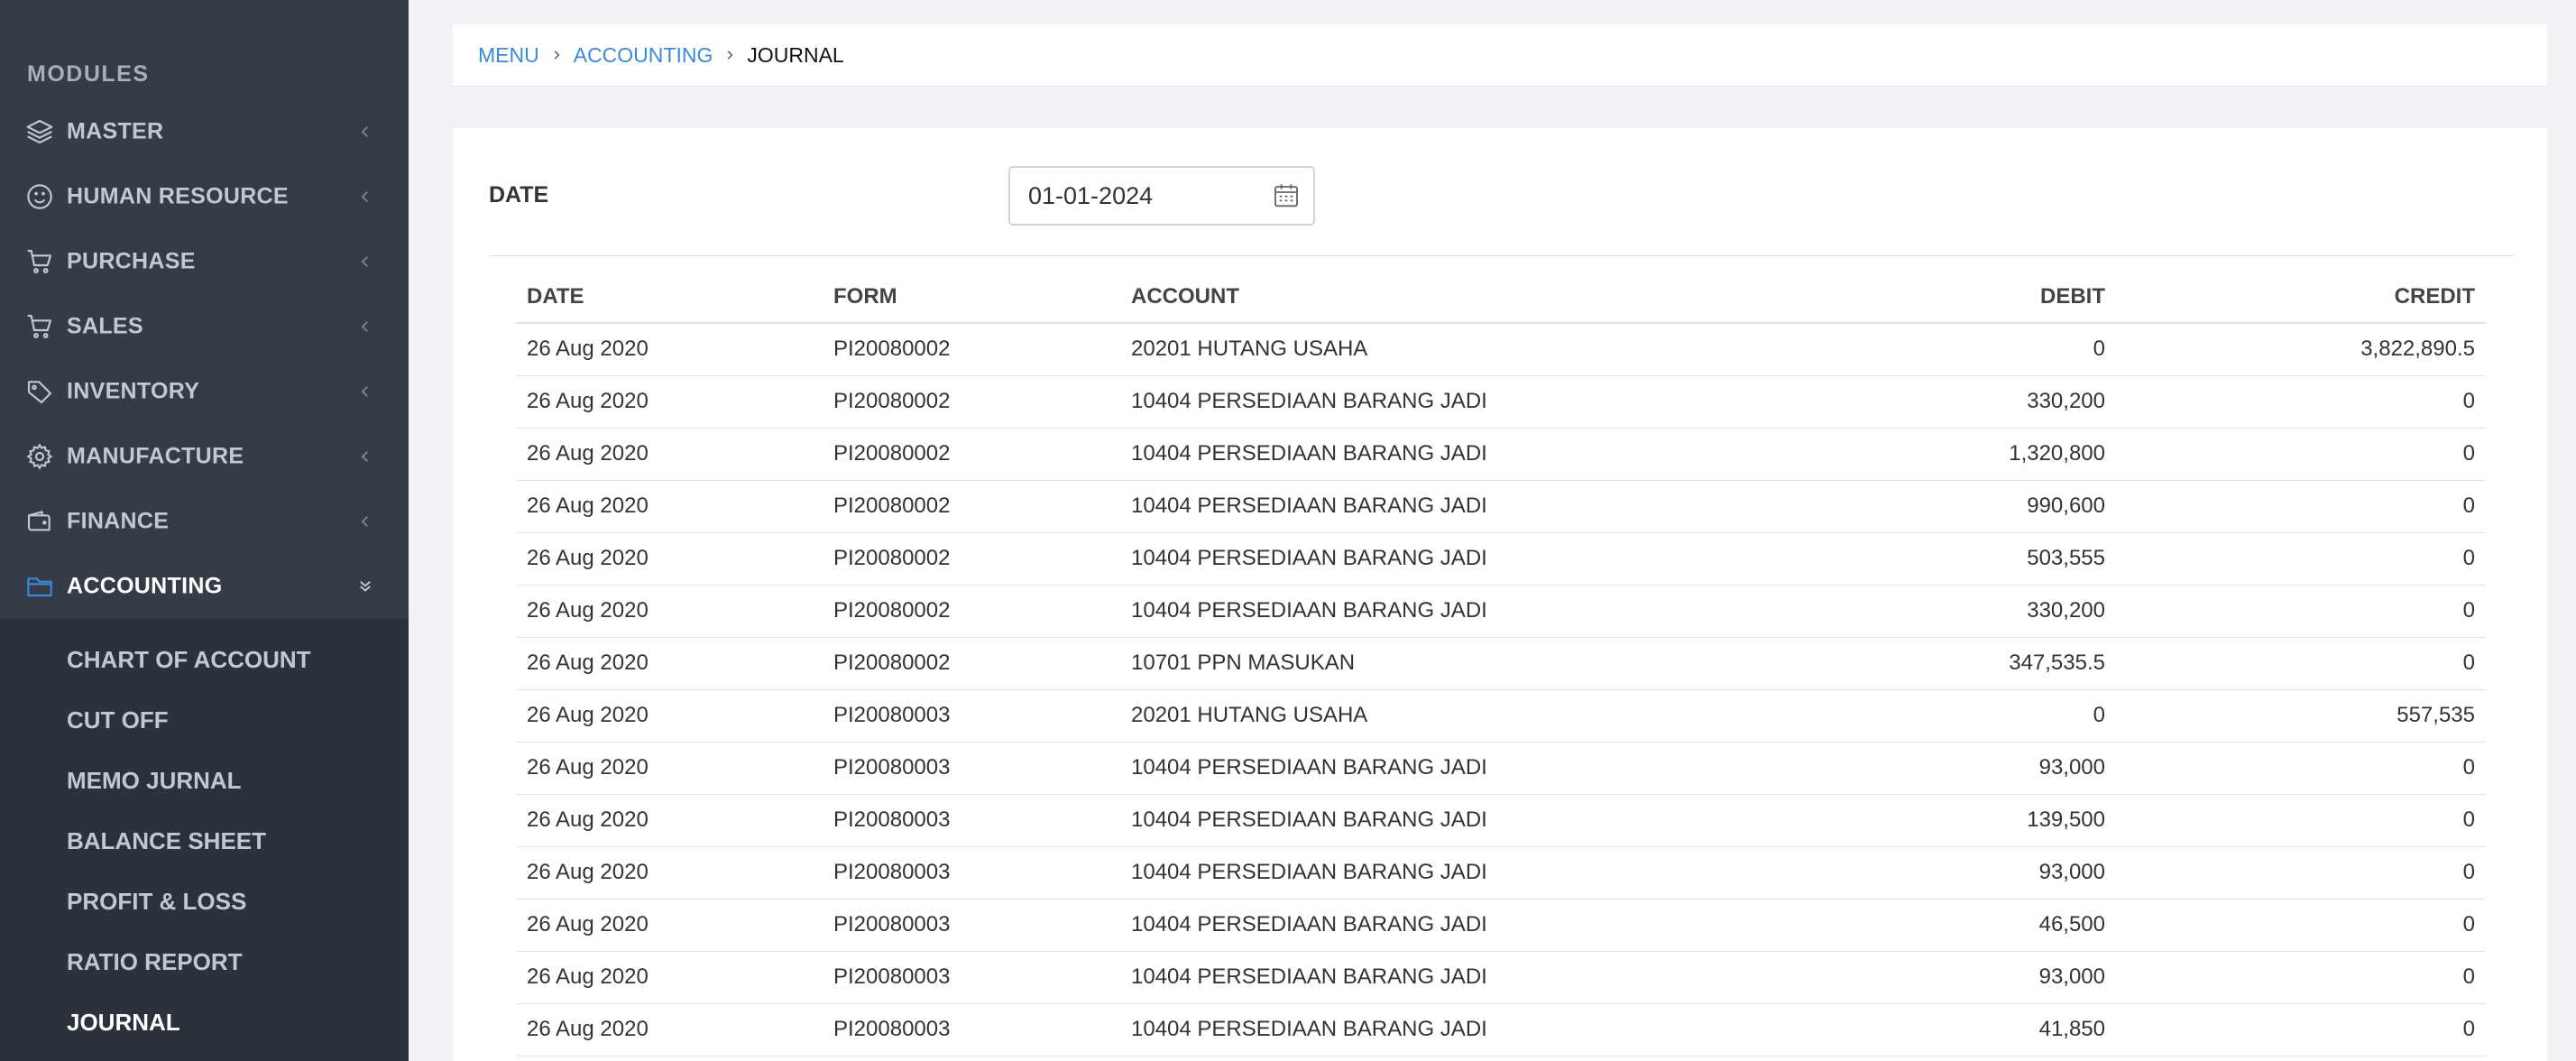  I want to click on submenu-item-ratio-report: RATIO REPORT, so click(155, 962).